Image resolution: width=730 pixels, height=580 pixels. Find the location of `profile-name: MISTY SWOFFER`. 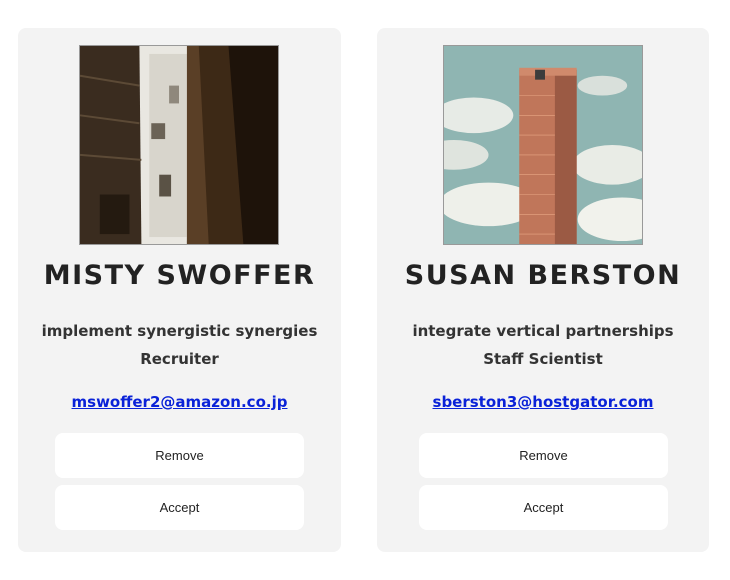

profile-name: MISTY SWOFFER is located at coordinates (179, 275).